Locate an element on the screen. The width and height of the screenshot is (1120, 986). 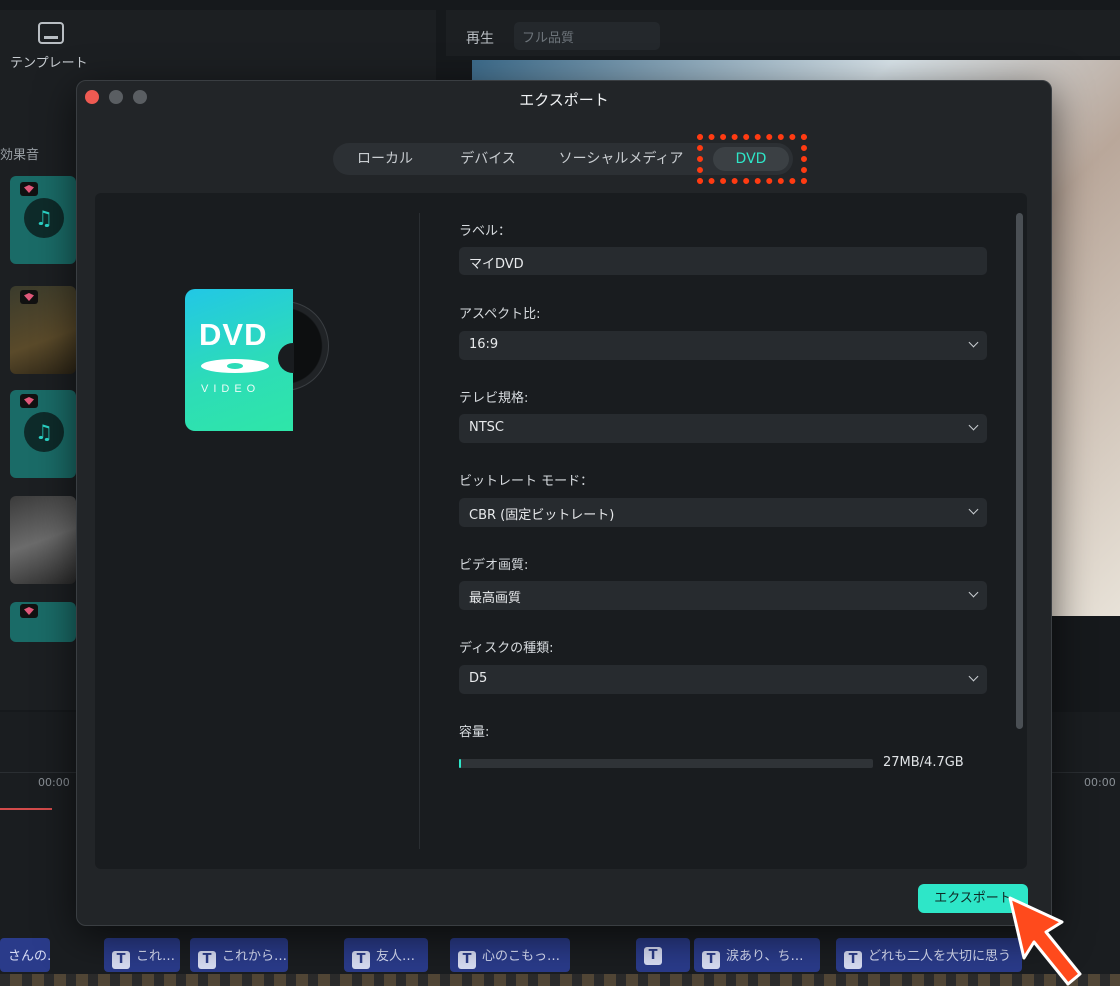
capacity-label: 容量: is located at coordinates (474, 732).